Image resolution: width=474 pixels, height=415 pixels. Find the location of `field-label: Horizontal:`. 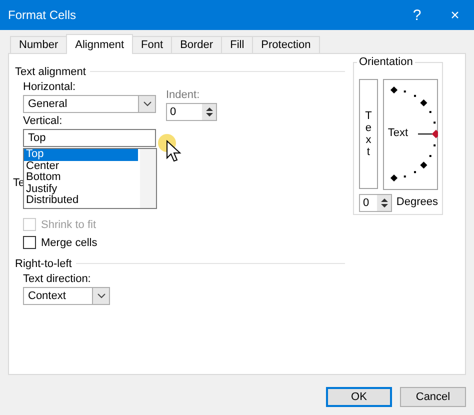

field-label: Horizontal: is located at coordinates (49, 87).